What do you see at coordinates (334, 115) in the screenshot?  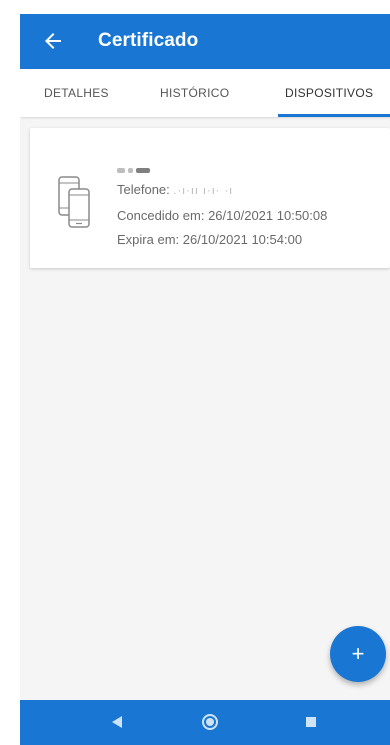 I see `active-tab-indicator` at bounding box center [334, 115].